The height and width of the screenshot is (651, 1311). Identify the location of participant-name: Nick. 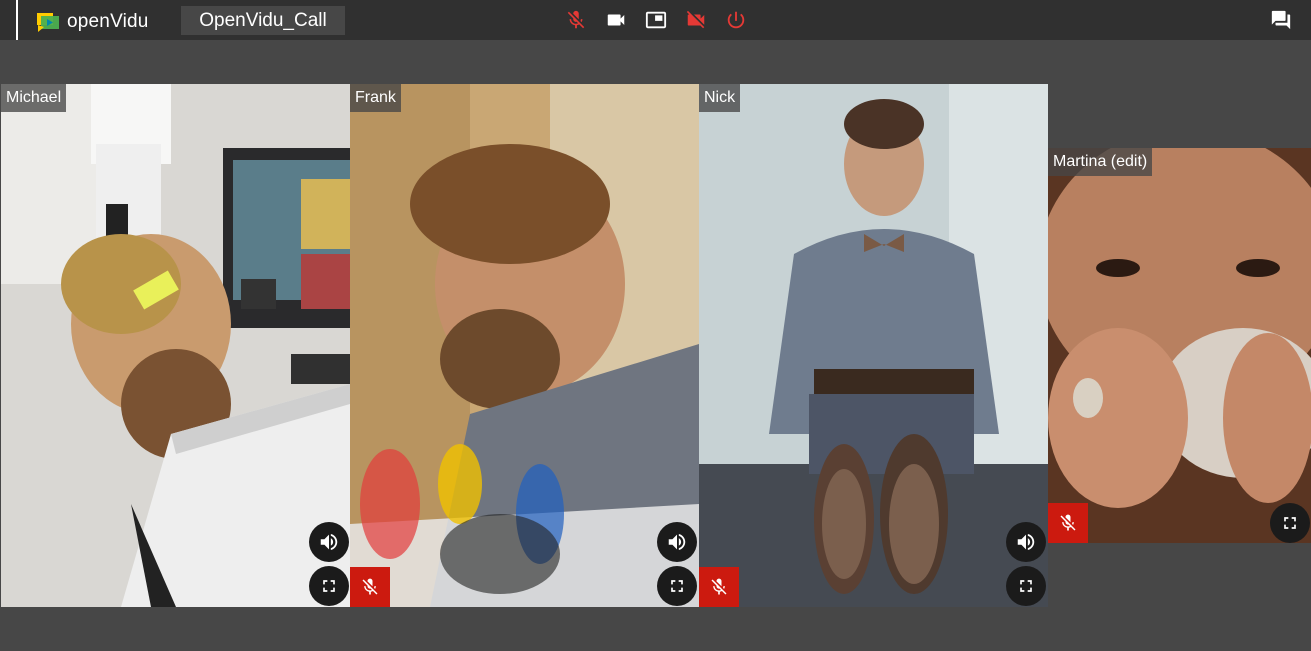
(720, 98).